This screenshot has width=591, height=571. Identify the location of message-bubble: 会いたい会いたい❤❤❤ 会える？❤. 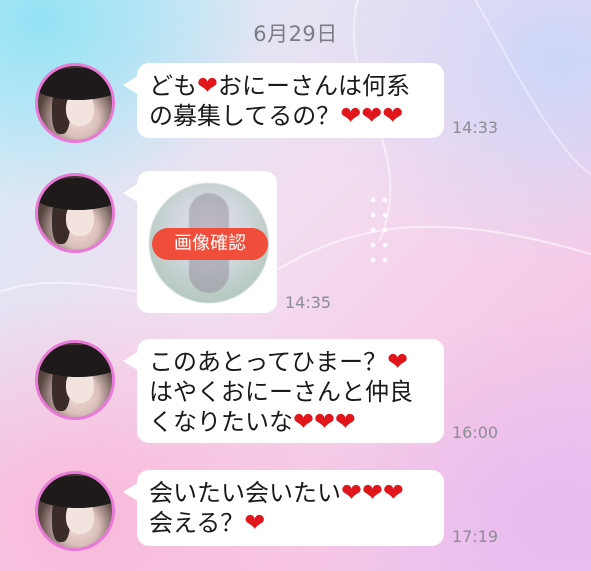
(283, 508).